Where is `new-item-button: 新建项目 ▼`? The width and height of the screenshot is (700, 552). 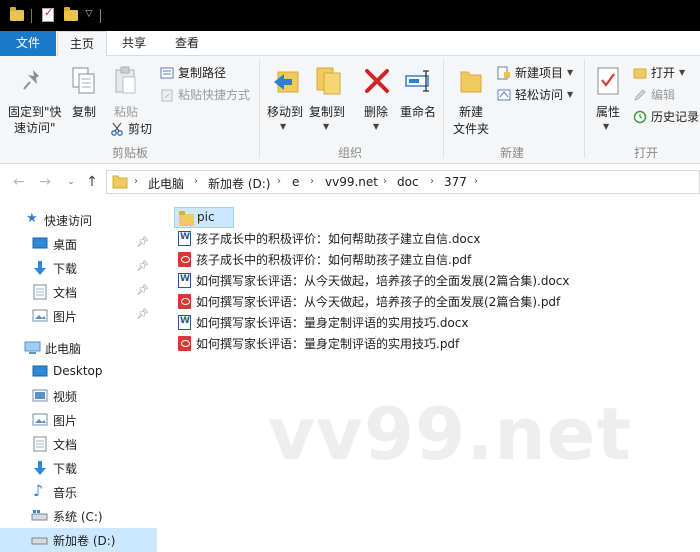
new-item-button: 新建项目 ▼ is located at coordinates (537, 73).